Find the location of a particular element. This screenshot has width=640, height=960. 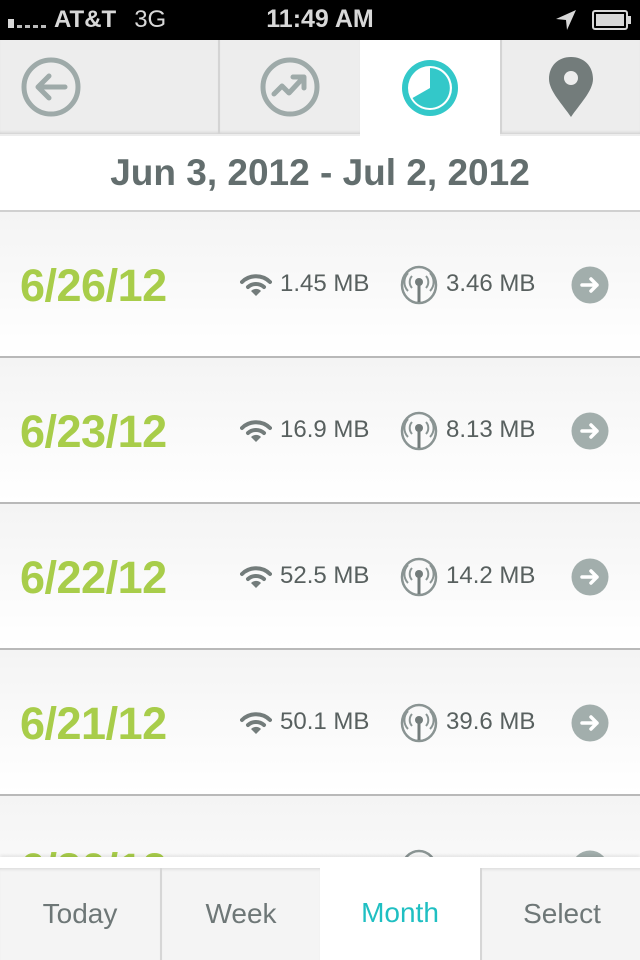

top-nav-usage-history-tab is located at coordinates (430, 88).